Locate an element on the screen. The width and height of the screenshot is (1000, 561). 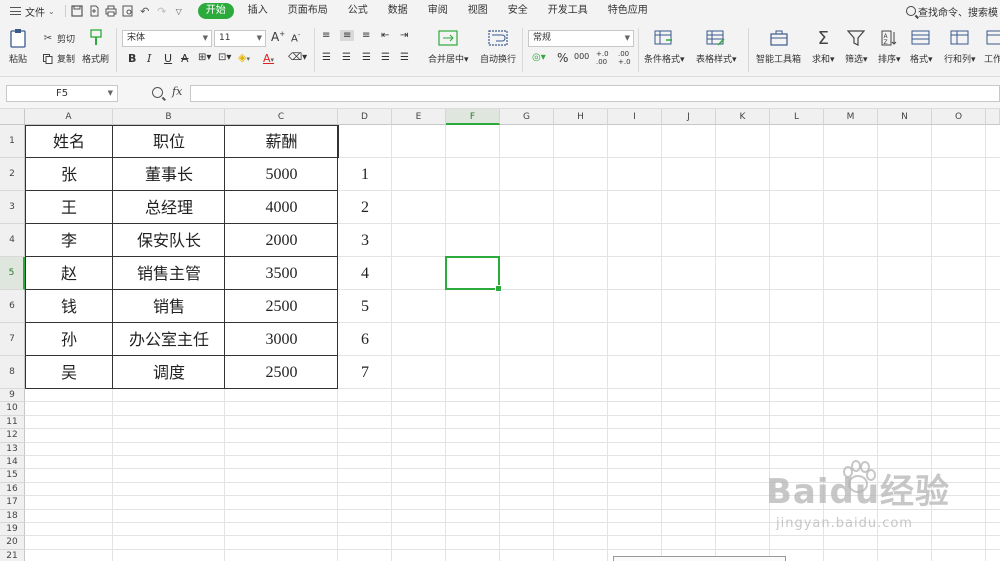
row-header-19: 19 is located at coordinates (12, 530).